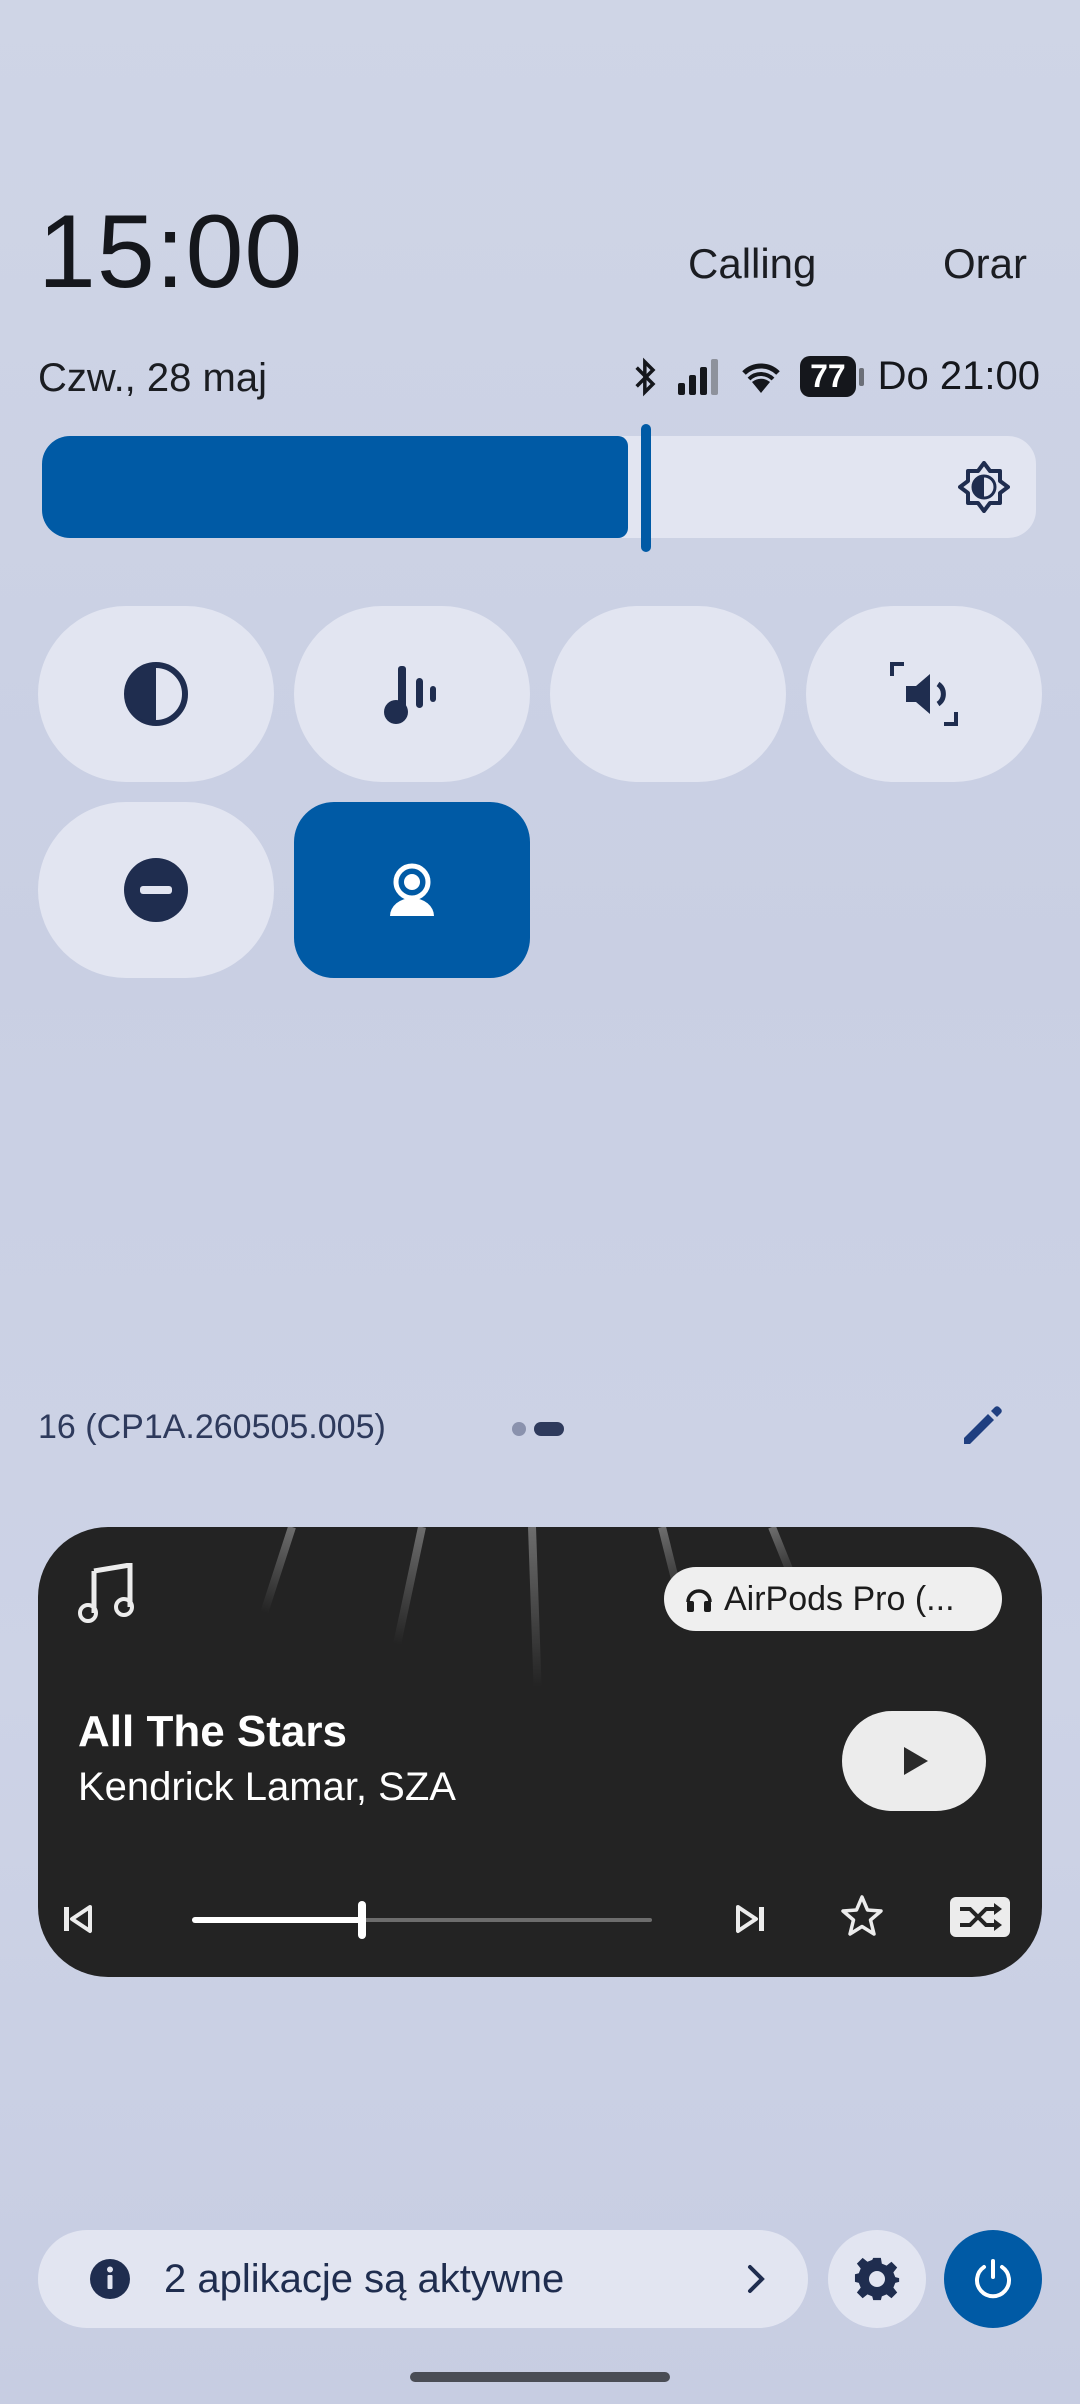  I want to click on battery-time: Do 21:00, so click(958, 376).